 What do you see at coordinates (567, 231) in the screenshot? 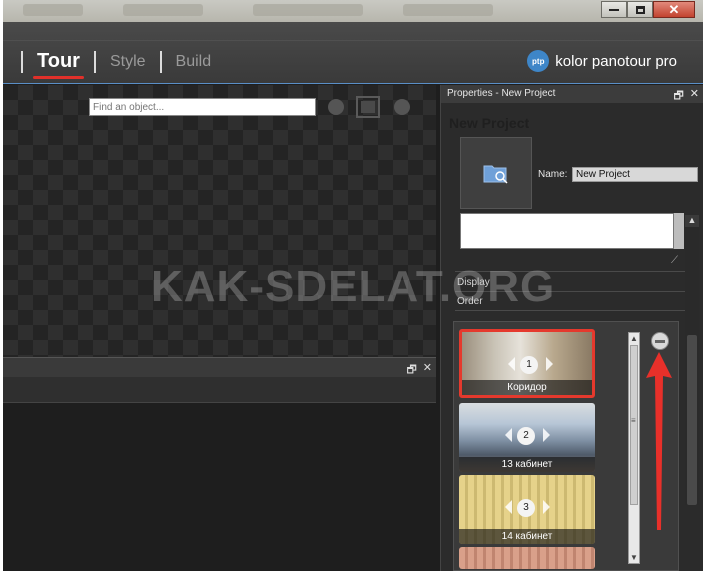
I see `description-field` at bounding box center [567, 231].